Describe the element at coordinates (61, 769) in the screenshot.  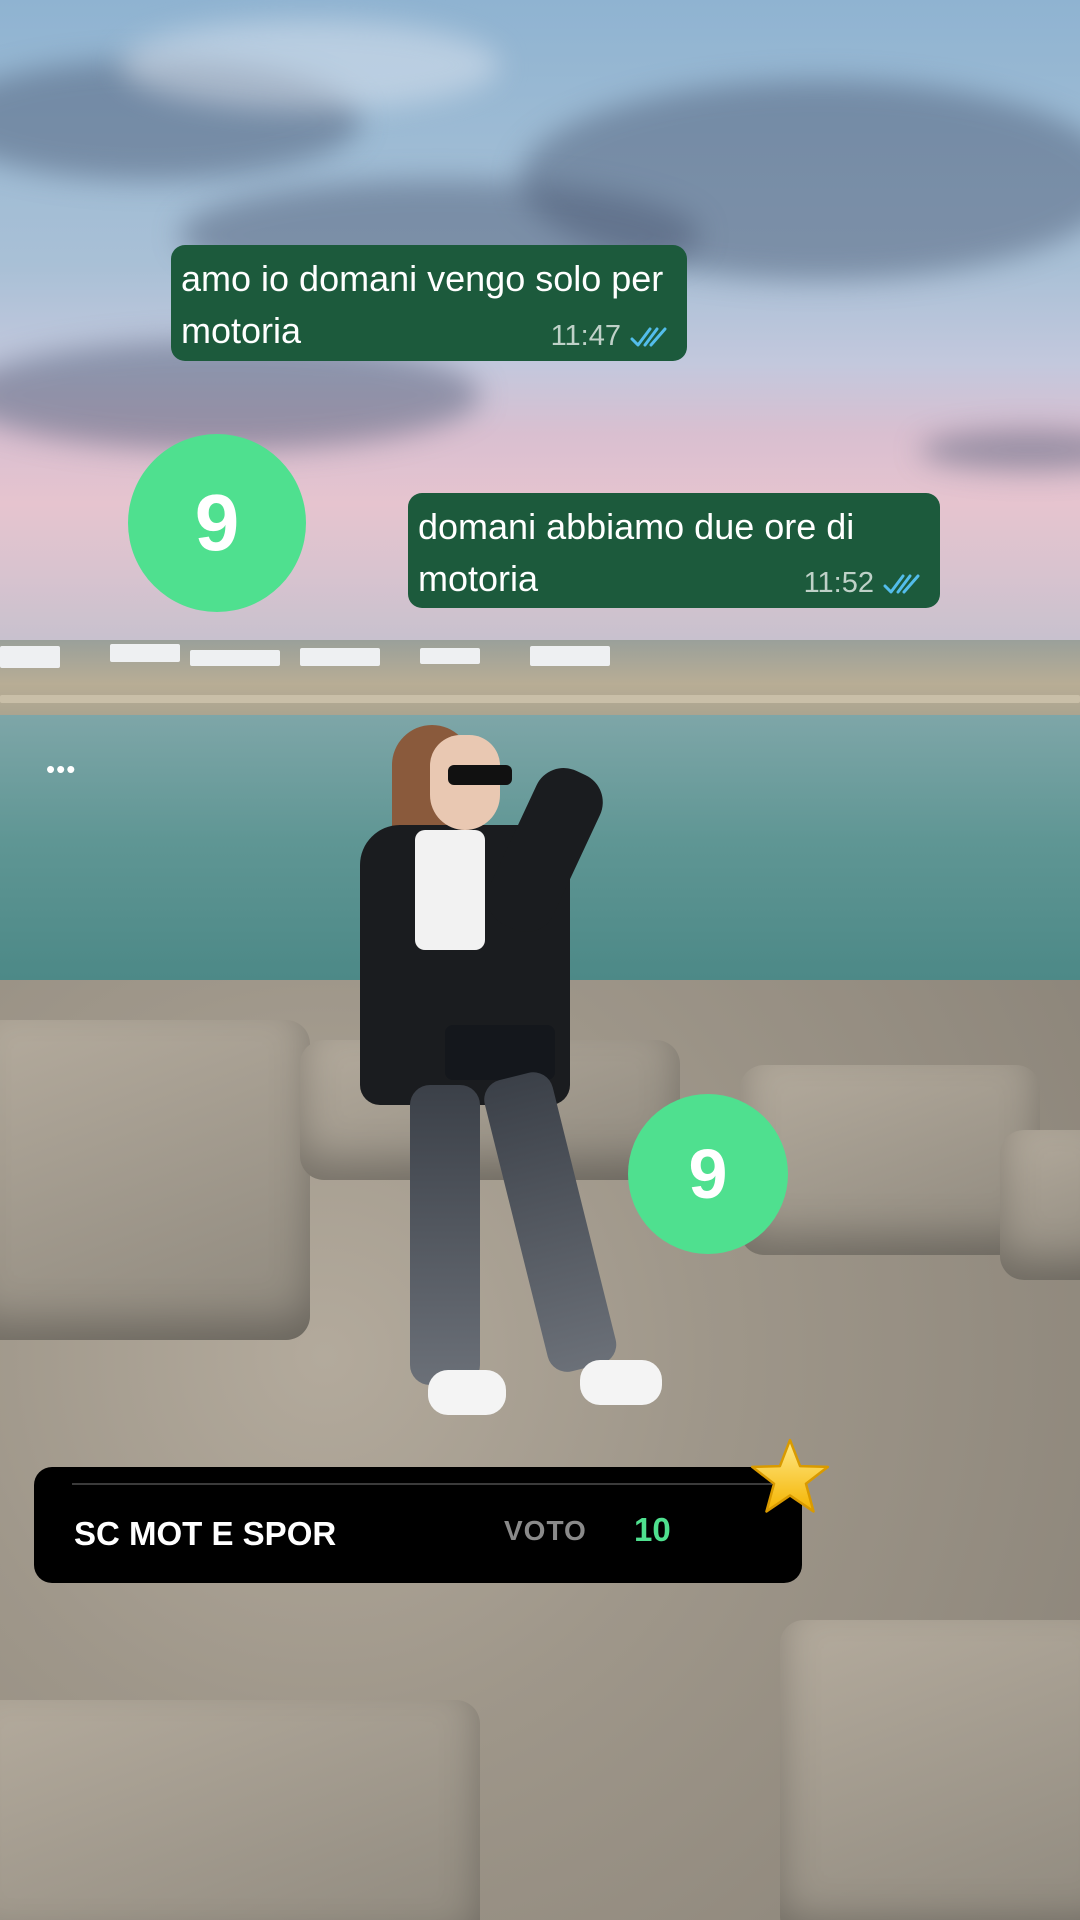
I see `more-options-icon: •••` at that location.